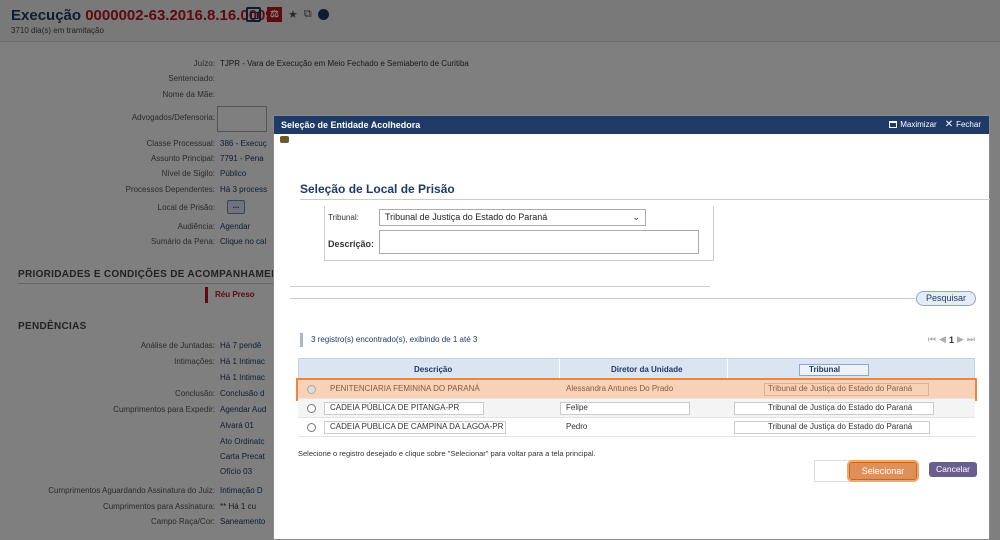 This screenshot has width=1000, height=540. I want to click on pagination: ⏮ ◀ 1 ▶ ⏭, so click(951, 339).